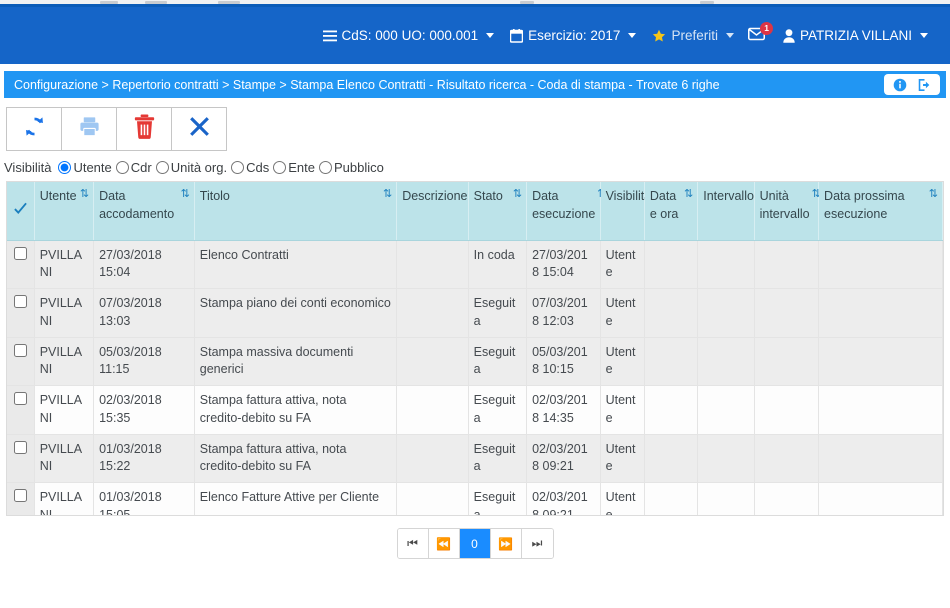 The width and height of the screenshot is (950, 608). I want to click on visibility-option-utente: Utente, so click(85, 167).